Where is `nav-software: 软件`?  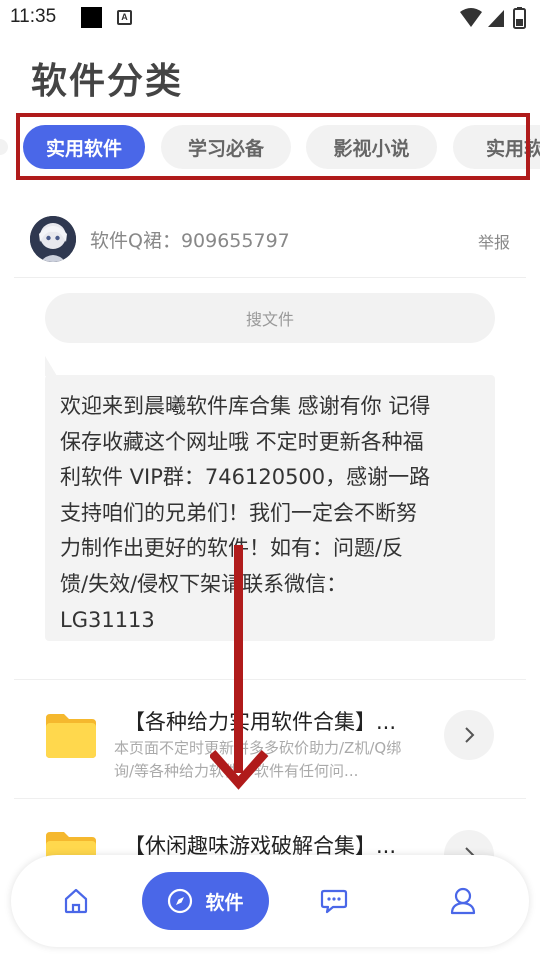 nav-software: 软件 is located at coordinates (205, 901).